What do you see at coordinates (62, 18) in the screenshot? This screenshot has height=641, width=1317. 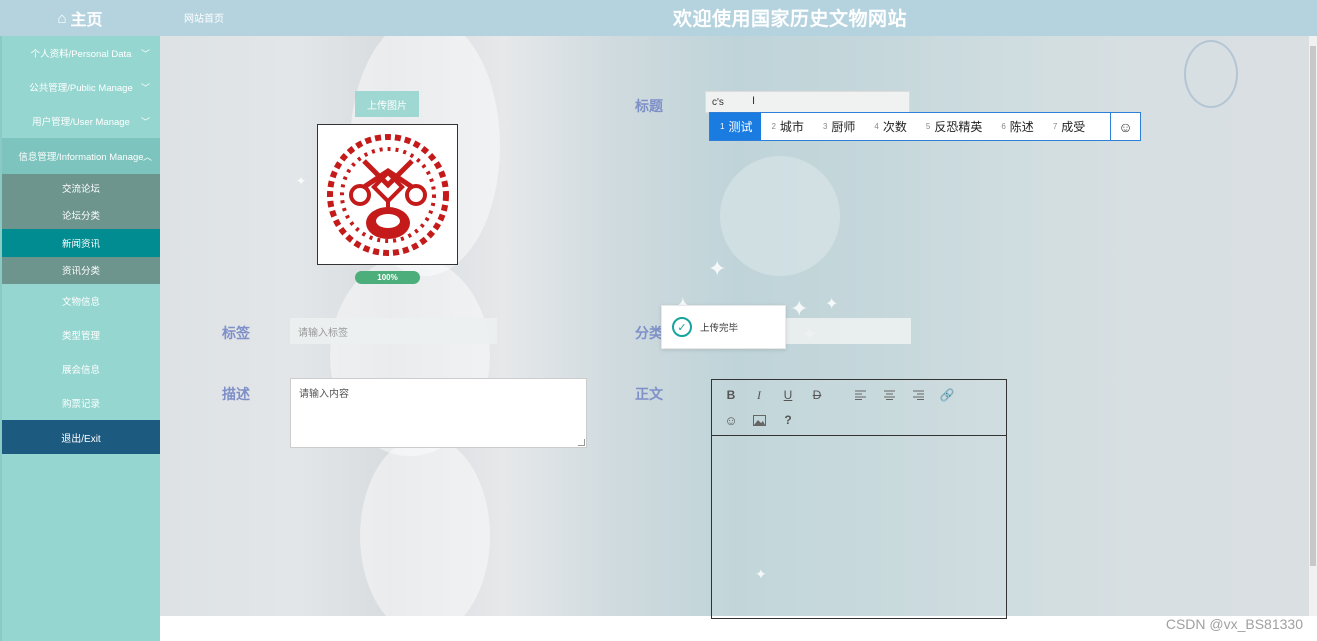 I see `home-icon: ⌂` at bounding box center [62, 18].